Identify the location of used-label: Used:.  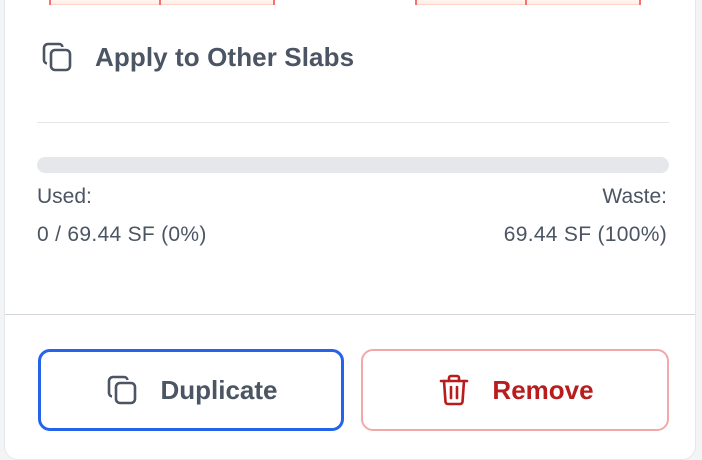
(64, 196).